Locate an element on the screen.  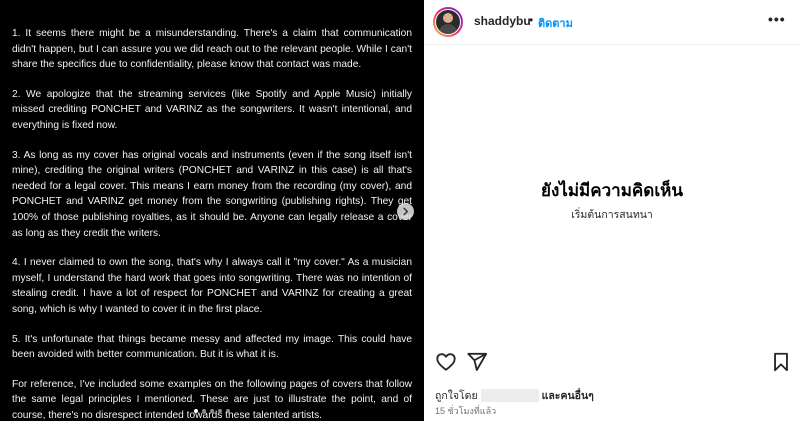
heart-icon is located at coordinates (446, 362).